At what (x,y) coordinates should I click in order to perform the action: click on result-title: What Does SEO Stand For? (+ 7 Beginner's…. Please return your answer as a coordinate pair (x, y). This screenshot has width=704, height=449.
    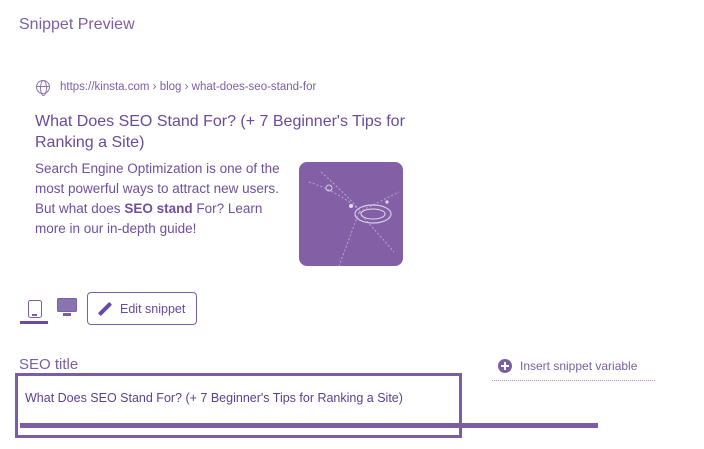
    Looking at the image, I should click on (220, 132).